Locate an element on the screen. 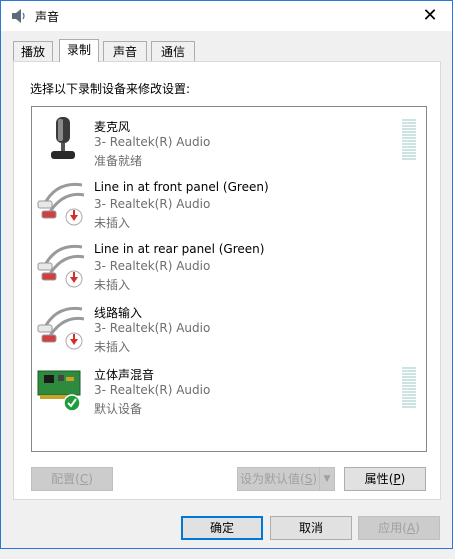 This screenshot has width=455, height=559. device-item-line-in: 线路输入 3- Realtek(R) Audio 未插入 is located at coordinates (229, 327).